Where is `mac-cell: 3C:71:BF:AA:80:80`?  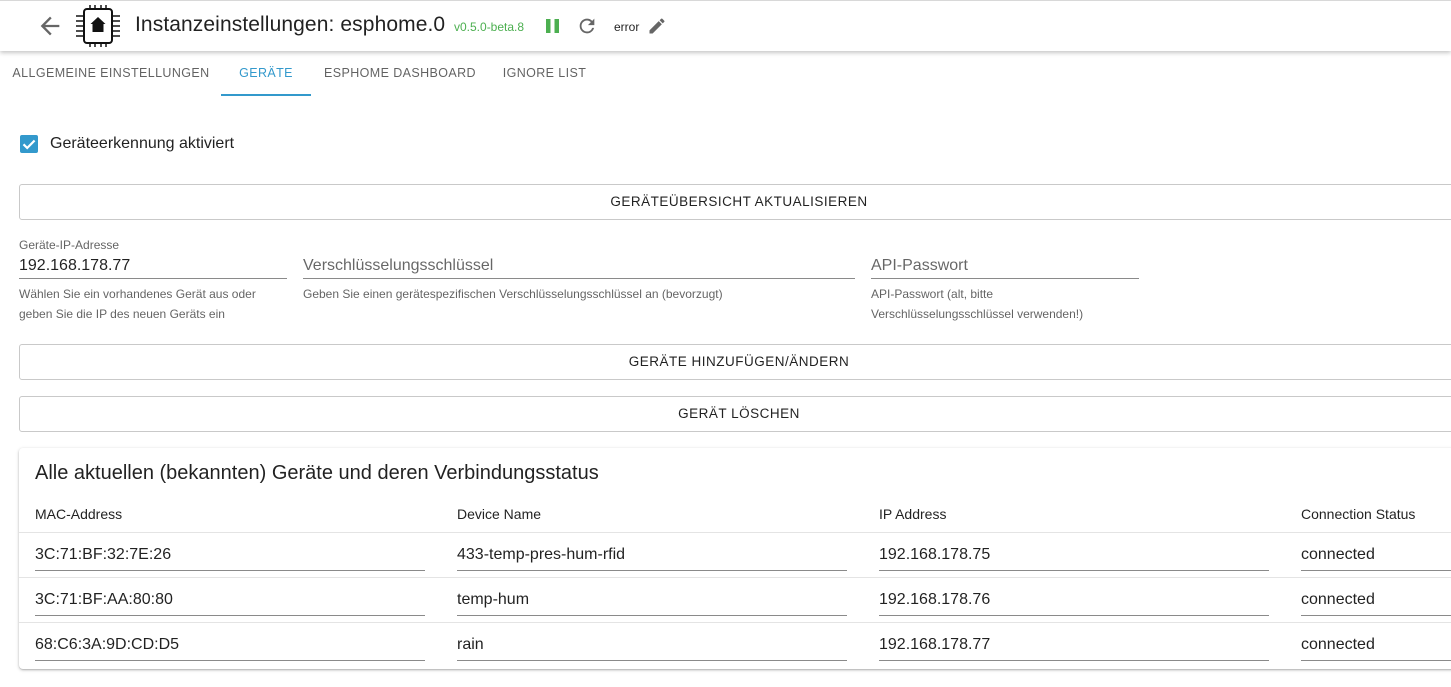
mac-cell: 3C:71:BF:AA:80:80 is located at coordinates (230, 597).